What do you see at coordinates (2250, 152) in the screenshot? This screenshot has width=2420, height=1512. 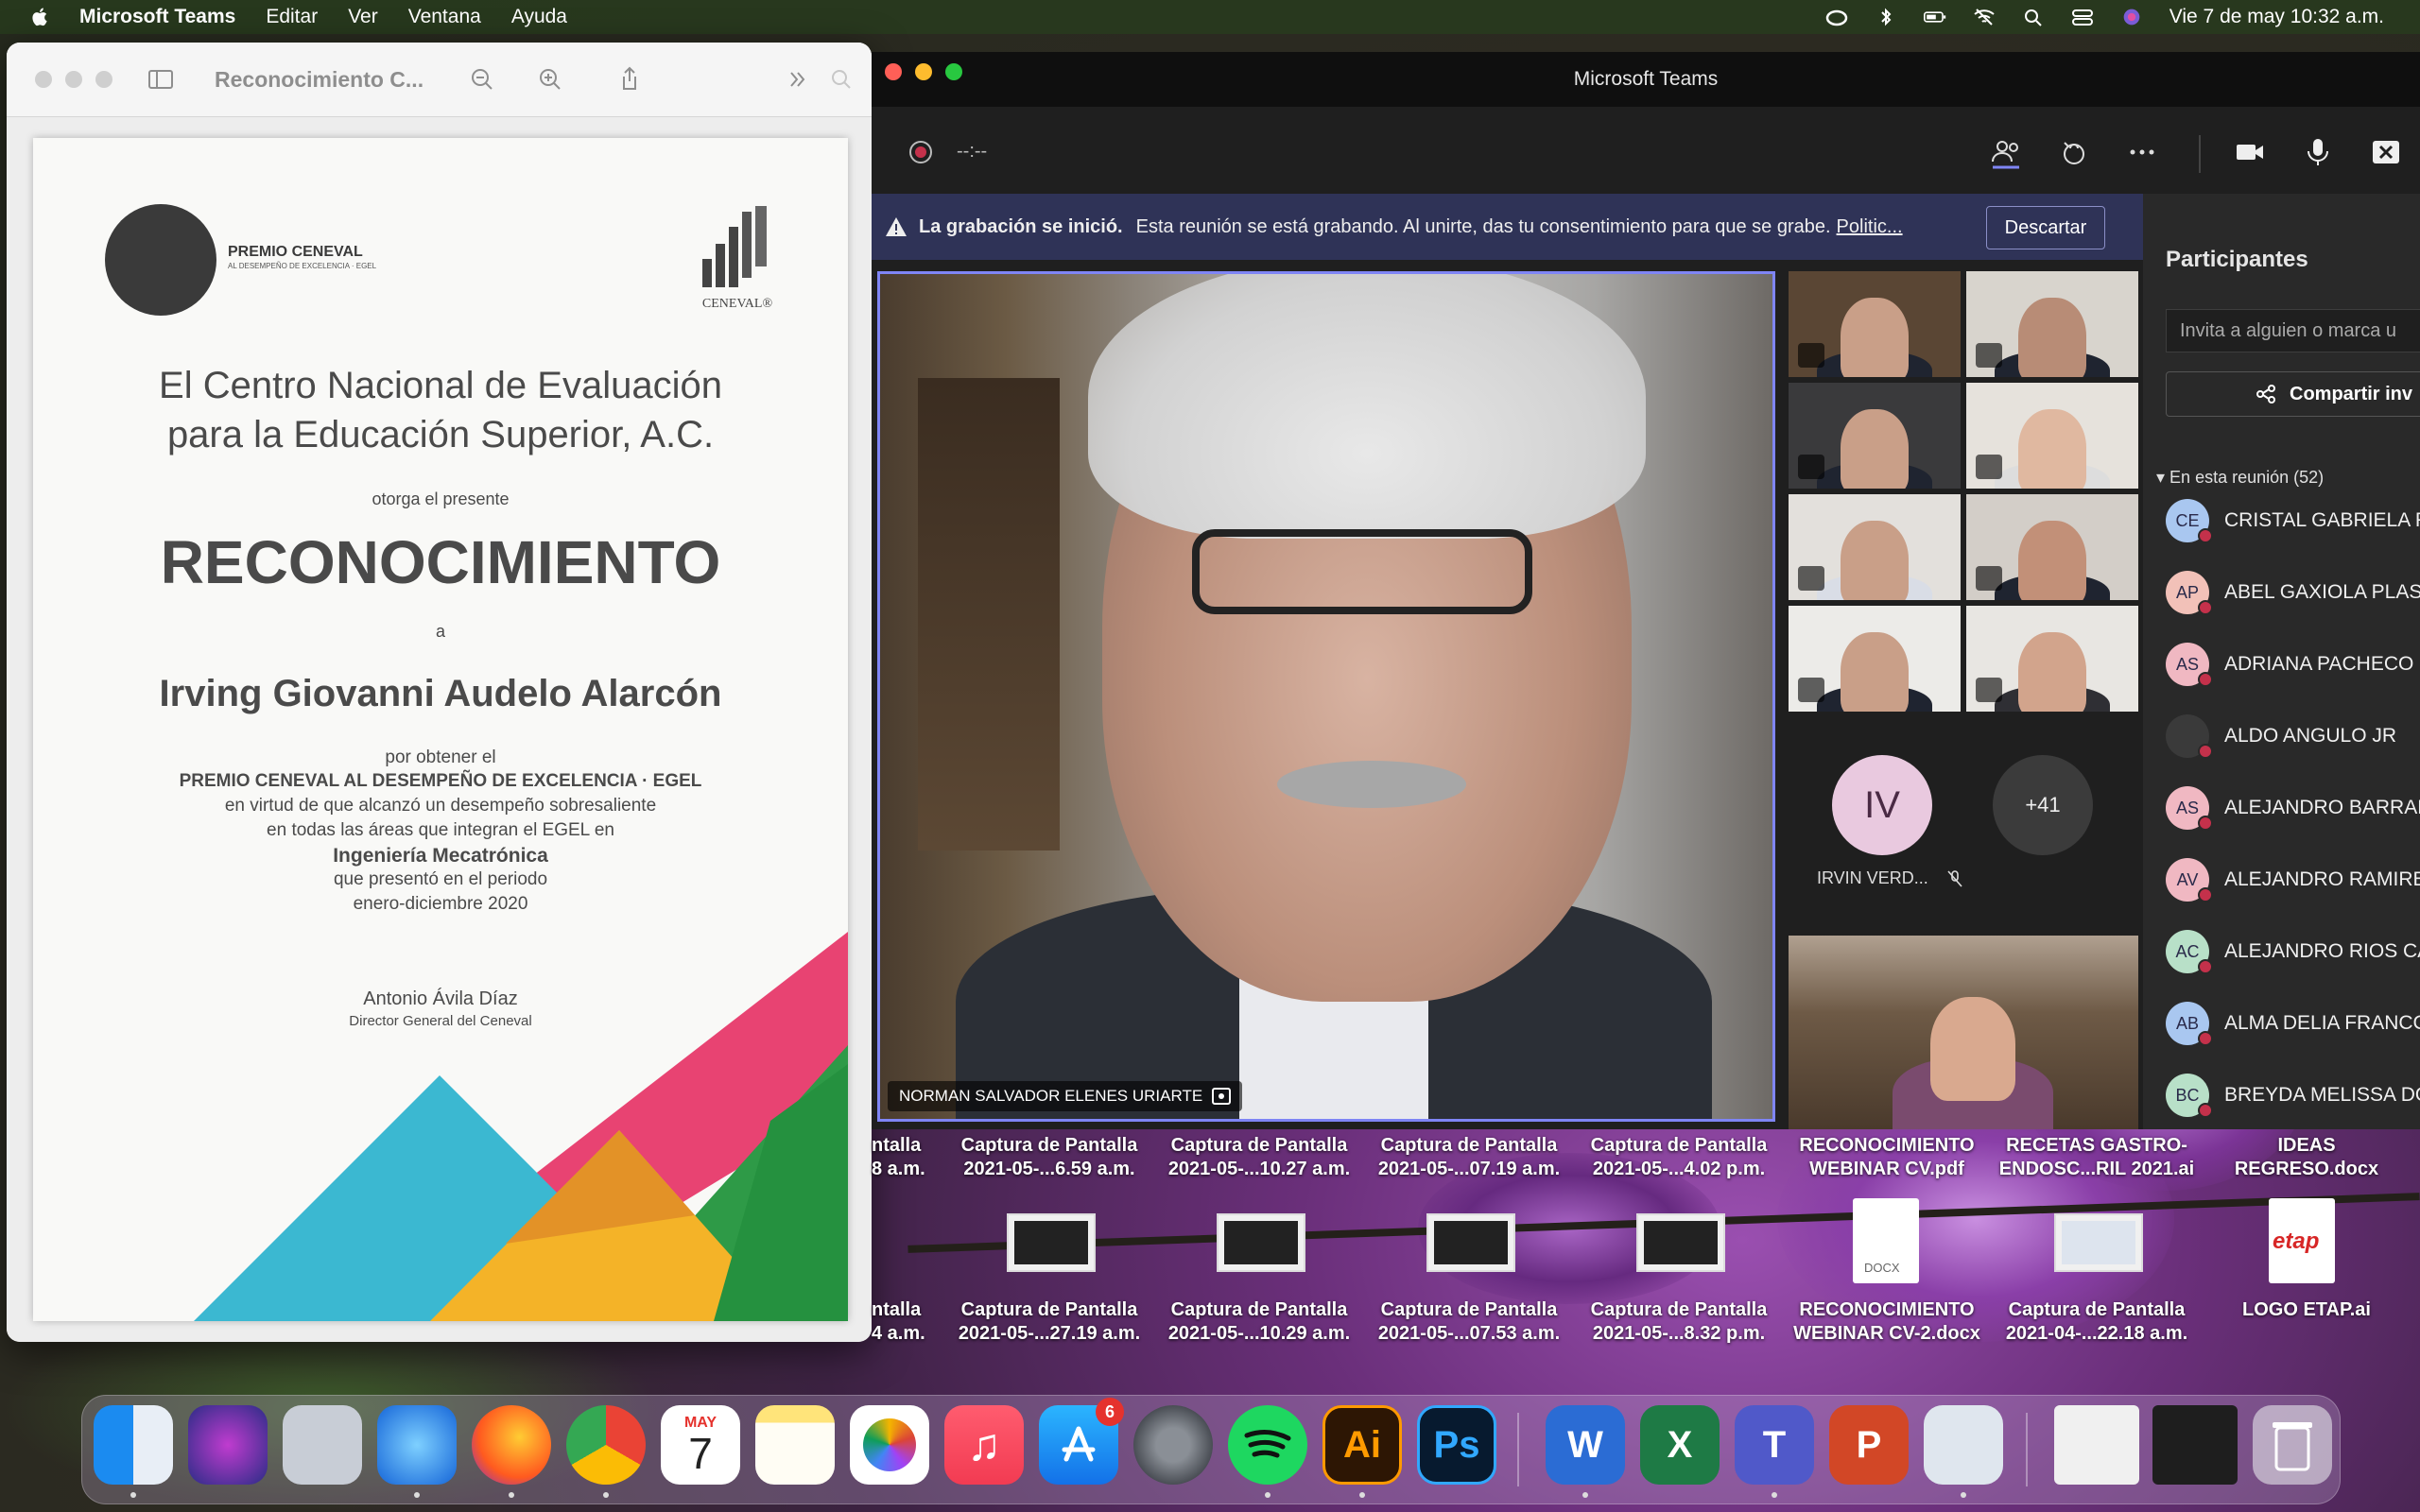 I see `camera-icon` at bounding box center [2250, 152].